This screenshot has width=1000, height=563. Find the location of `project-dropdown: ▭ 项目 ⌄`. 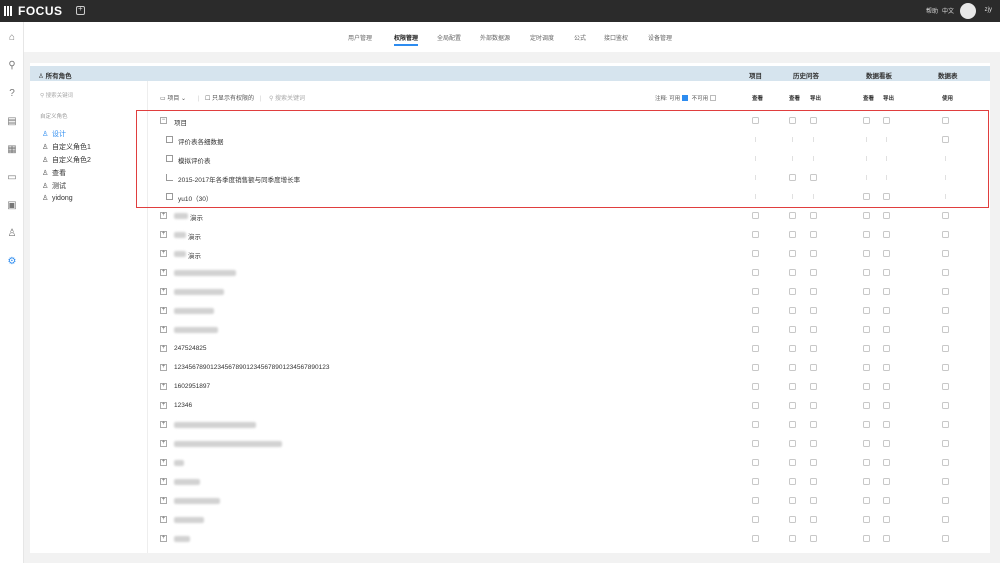

project-dropdown: ▭ 项目 ⌄ is located at coordinates (173, 99).